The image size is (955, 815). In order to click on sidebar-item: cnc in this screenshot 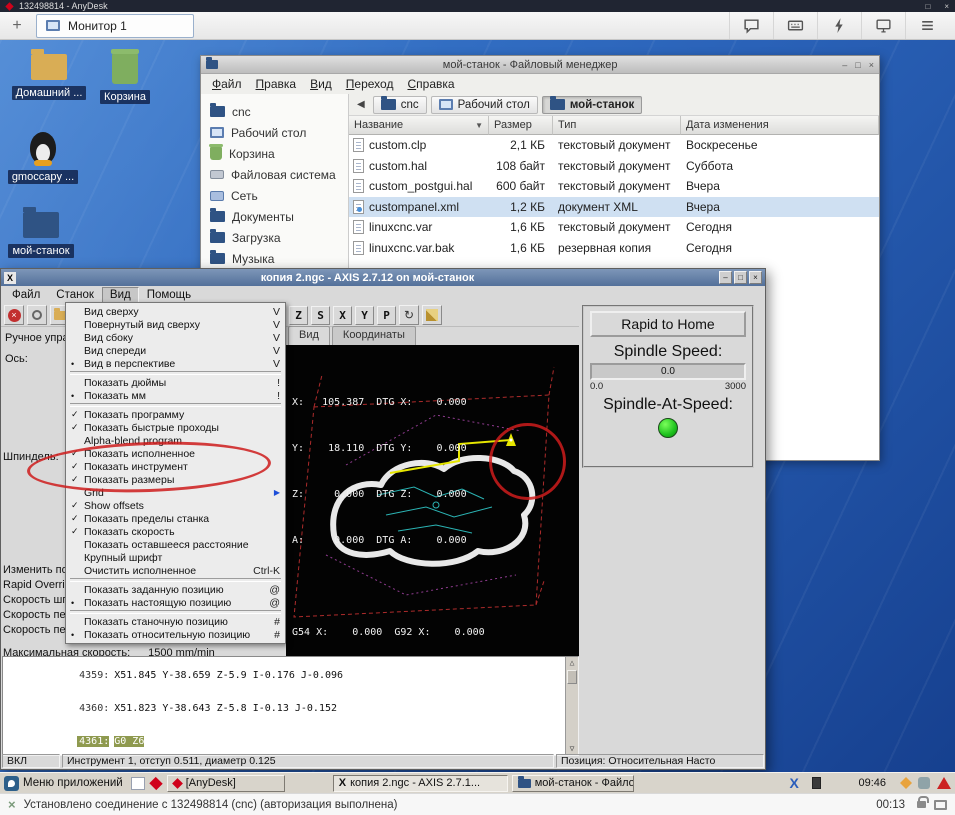, I will do `click(274, 111)`.